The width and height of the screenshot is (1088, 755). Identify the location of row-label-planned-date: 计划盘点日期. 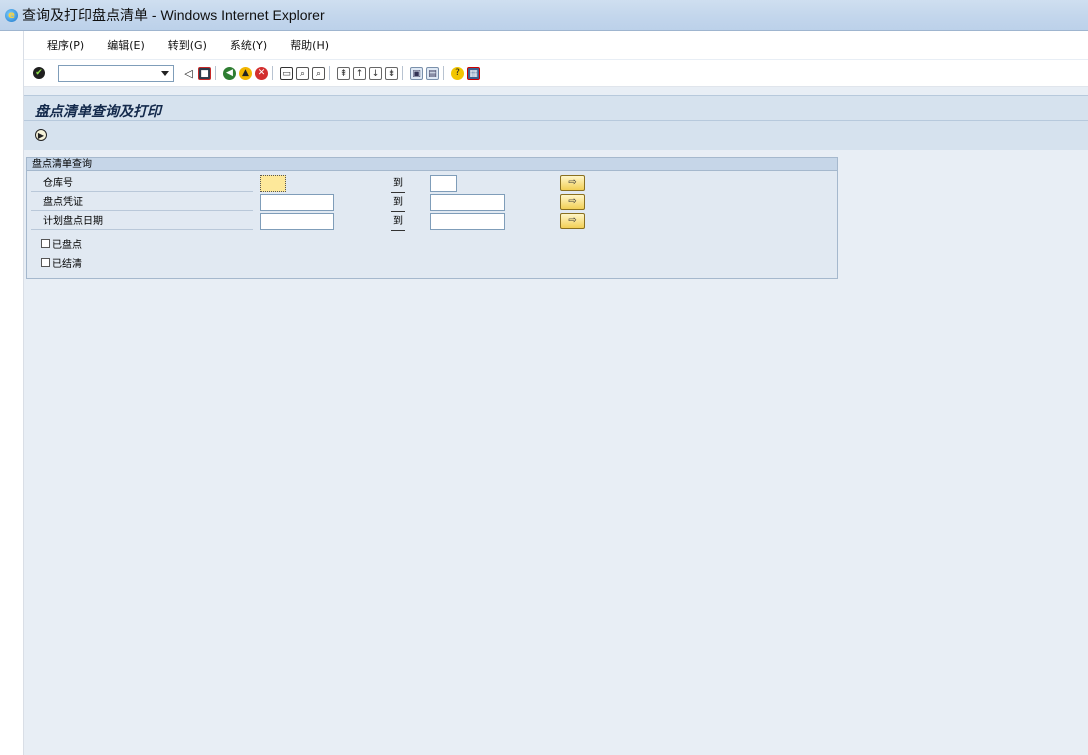
(142, 221).